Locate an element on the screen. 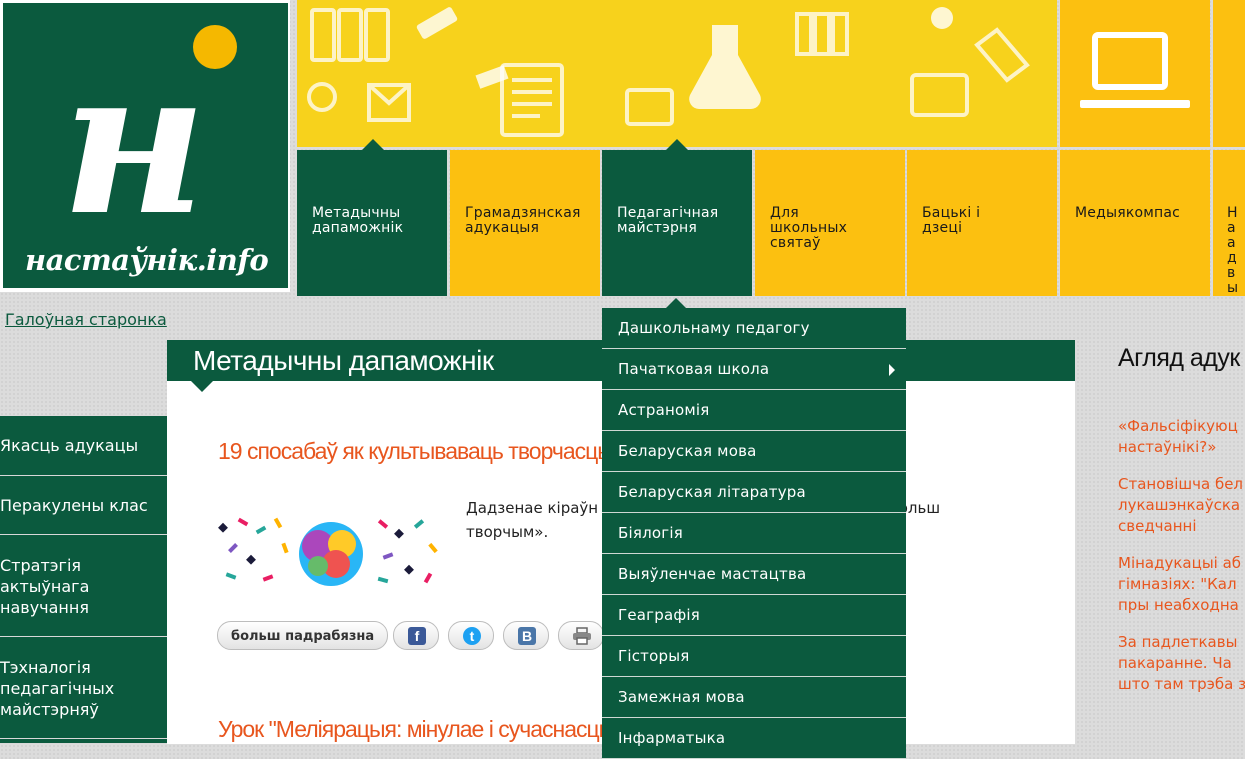 The width and height of the screenshot is (1245, 759). header-banner-end is located at coordinates (1229, 73).